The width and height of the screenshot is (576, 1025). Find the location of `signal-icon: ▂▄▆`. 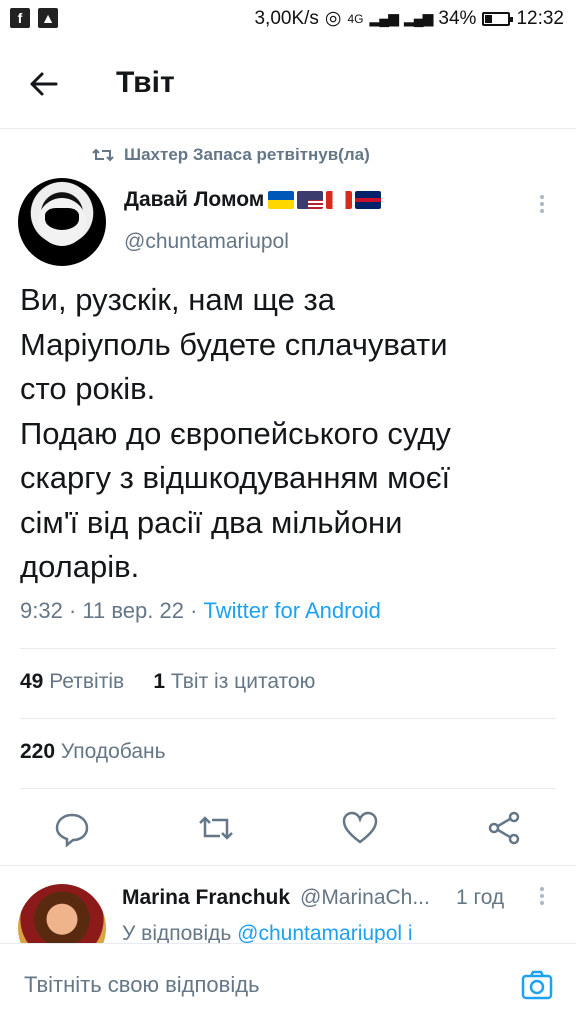

signal-icon: ▂▄▆ is located at coordinates (384, 18).